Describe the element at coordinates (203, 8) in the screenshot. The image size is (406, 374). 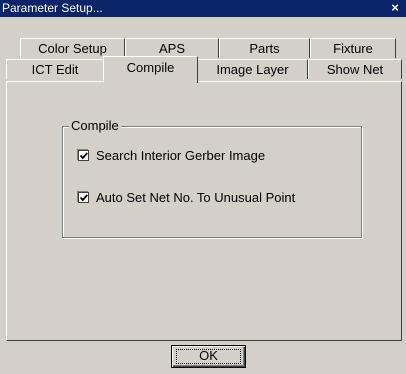
I see `title-bar: Parameter Setup... ×` at that location.